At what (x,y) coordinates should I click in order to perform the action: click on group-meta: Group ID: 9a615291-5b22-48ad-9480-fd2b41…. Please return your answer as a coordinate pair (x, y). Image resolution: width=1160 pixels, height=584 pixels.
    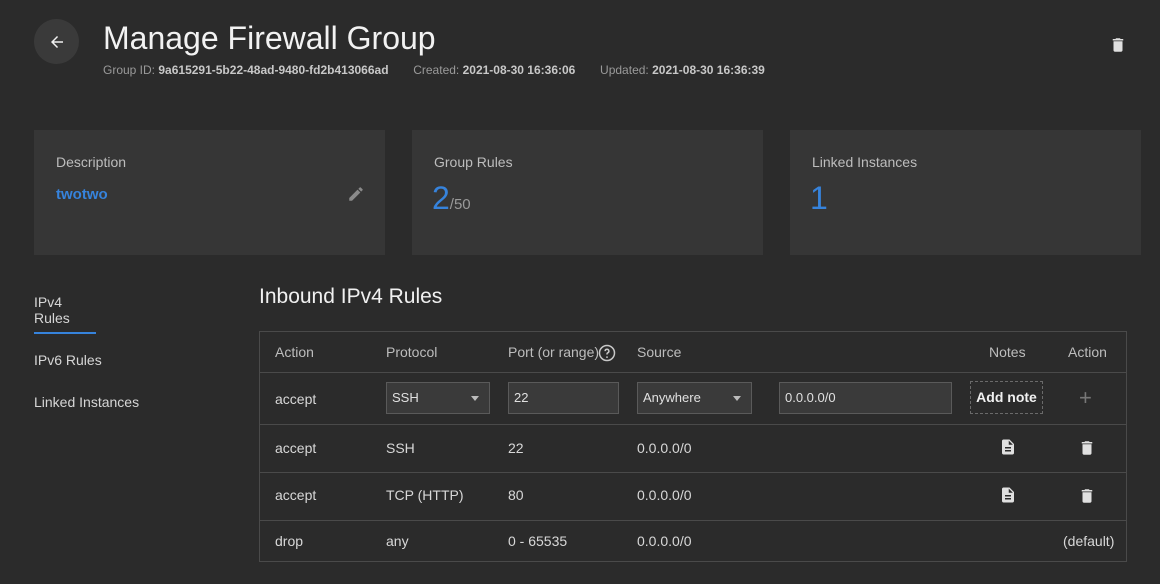
    Looking at the image, I should click on (434, 70).